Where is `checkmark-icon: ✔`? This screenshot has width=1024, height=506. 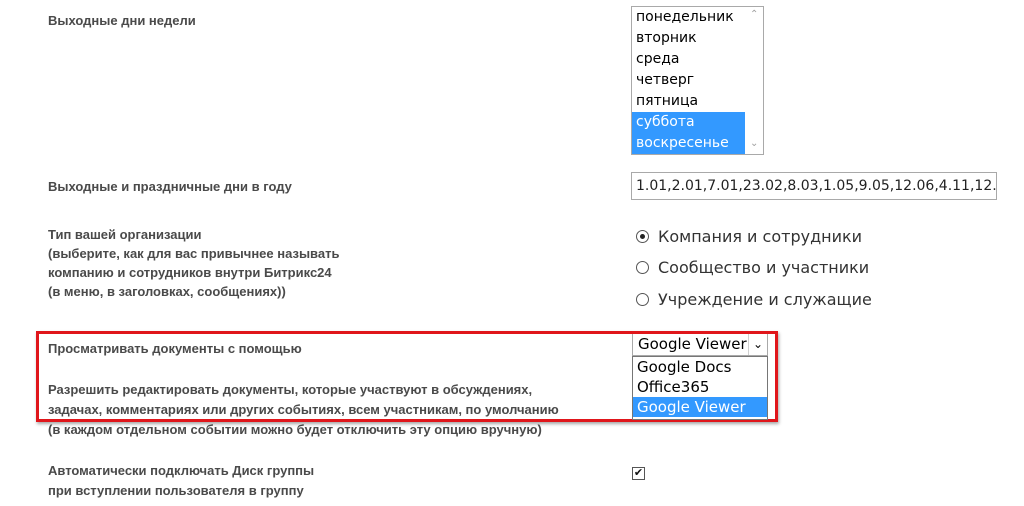
checkmark-icon: ✔ is located at coordinates (638, 473).